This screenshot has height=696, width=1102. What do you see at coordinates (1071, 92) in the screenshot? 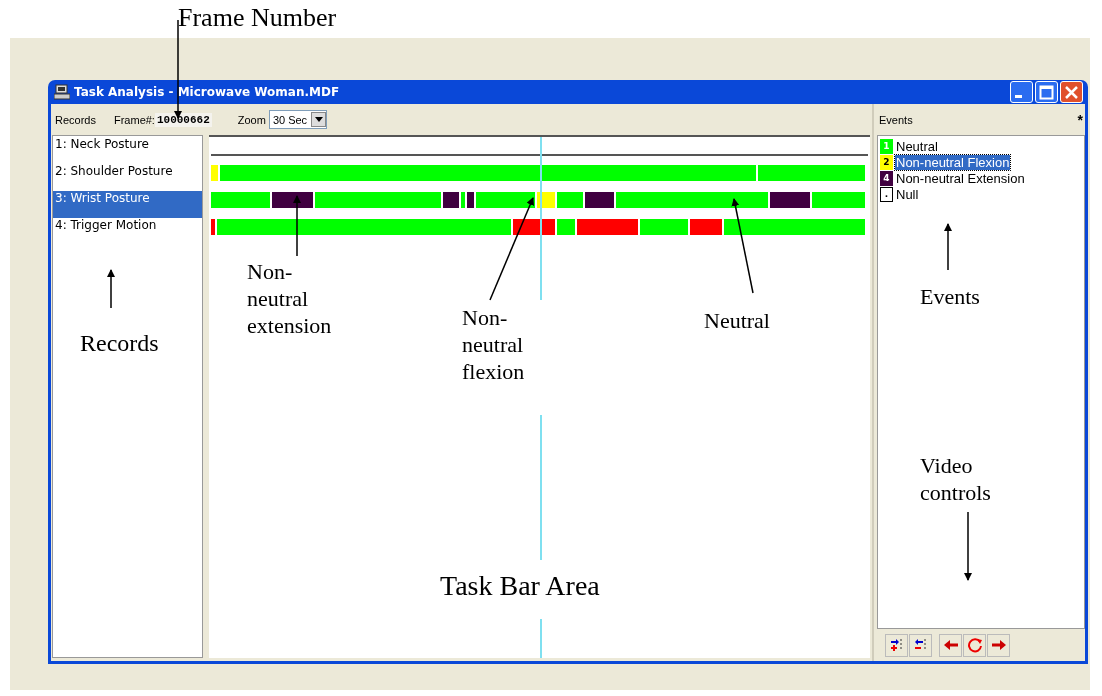
I see `close-button` at bounding box center [1071, 92].